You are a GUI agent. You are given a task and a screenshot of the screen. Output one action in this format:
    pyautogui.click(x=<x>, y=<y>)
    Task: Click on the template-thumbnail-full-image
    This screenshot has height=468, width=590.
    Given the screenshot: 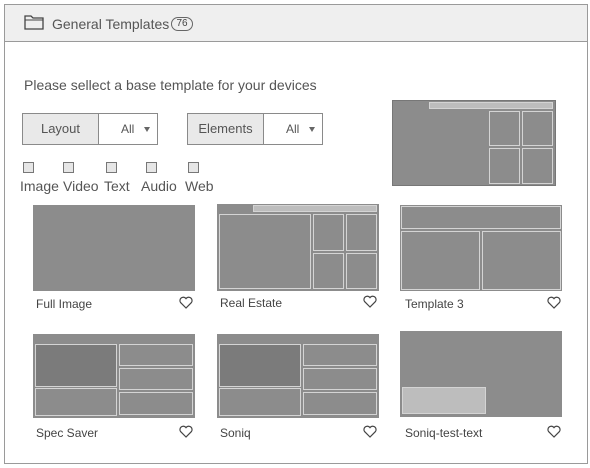 What is the action you would take?
    pyautogui.click(x=114, y=248)
    